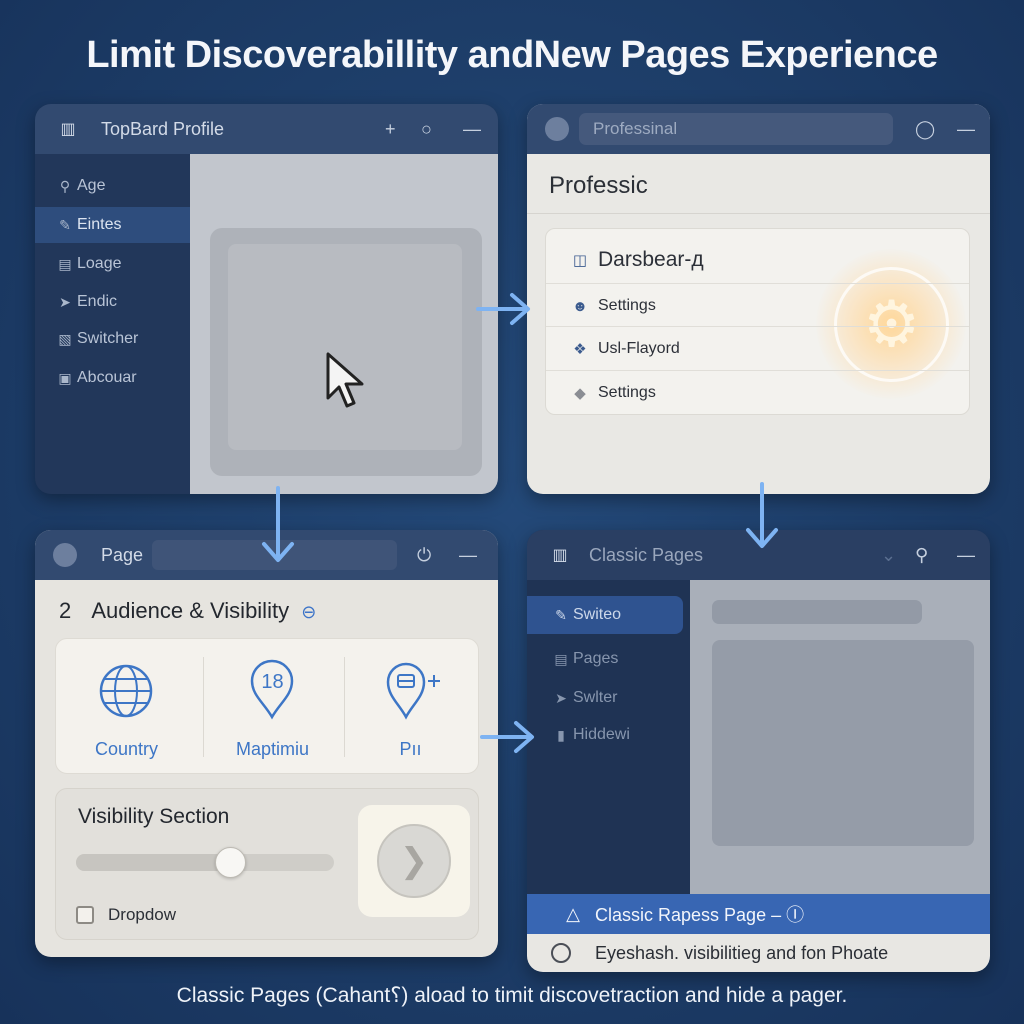  I want to click on arrow-down-right, so click(762, 515).